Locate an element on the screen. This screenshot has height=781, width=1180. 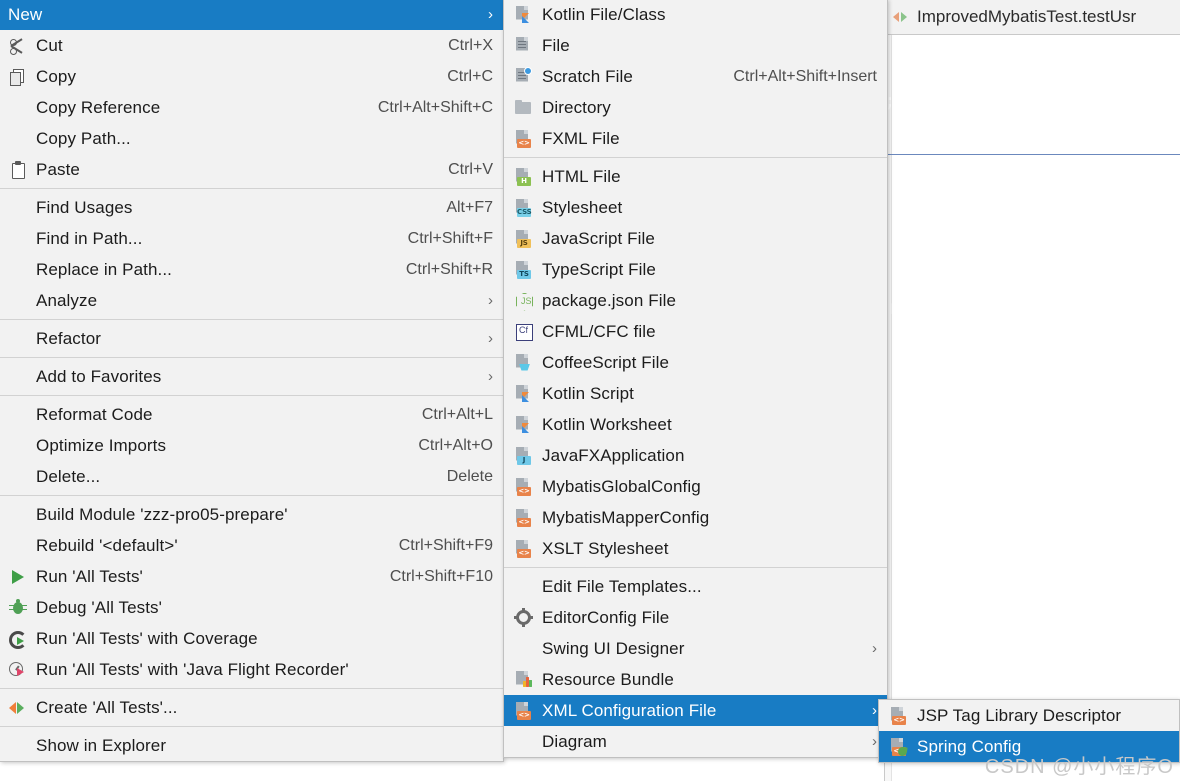
menu-item-editorconfig-file: EditorConfig File is located at coordinates (695, 617).